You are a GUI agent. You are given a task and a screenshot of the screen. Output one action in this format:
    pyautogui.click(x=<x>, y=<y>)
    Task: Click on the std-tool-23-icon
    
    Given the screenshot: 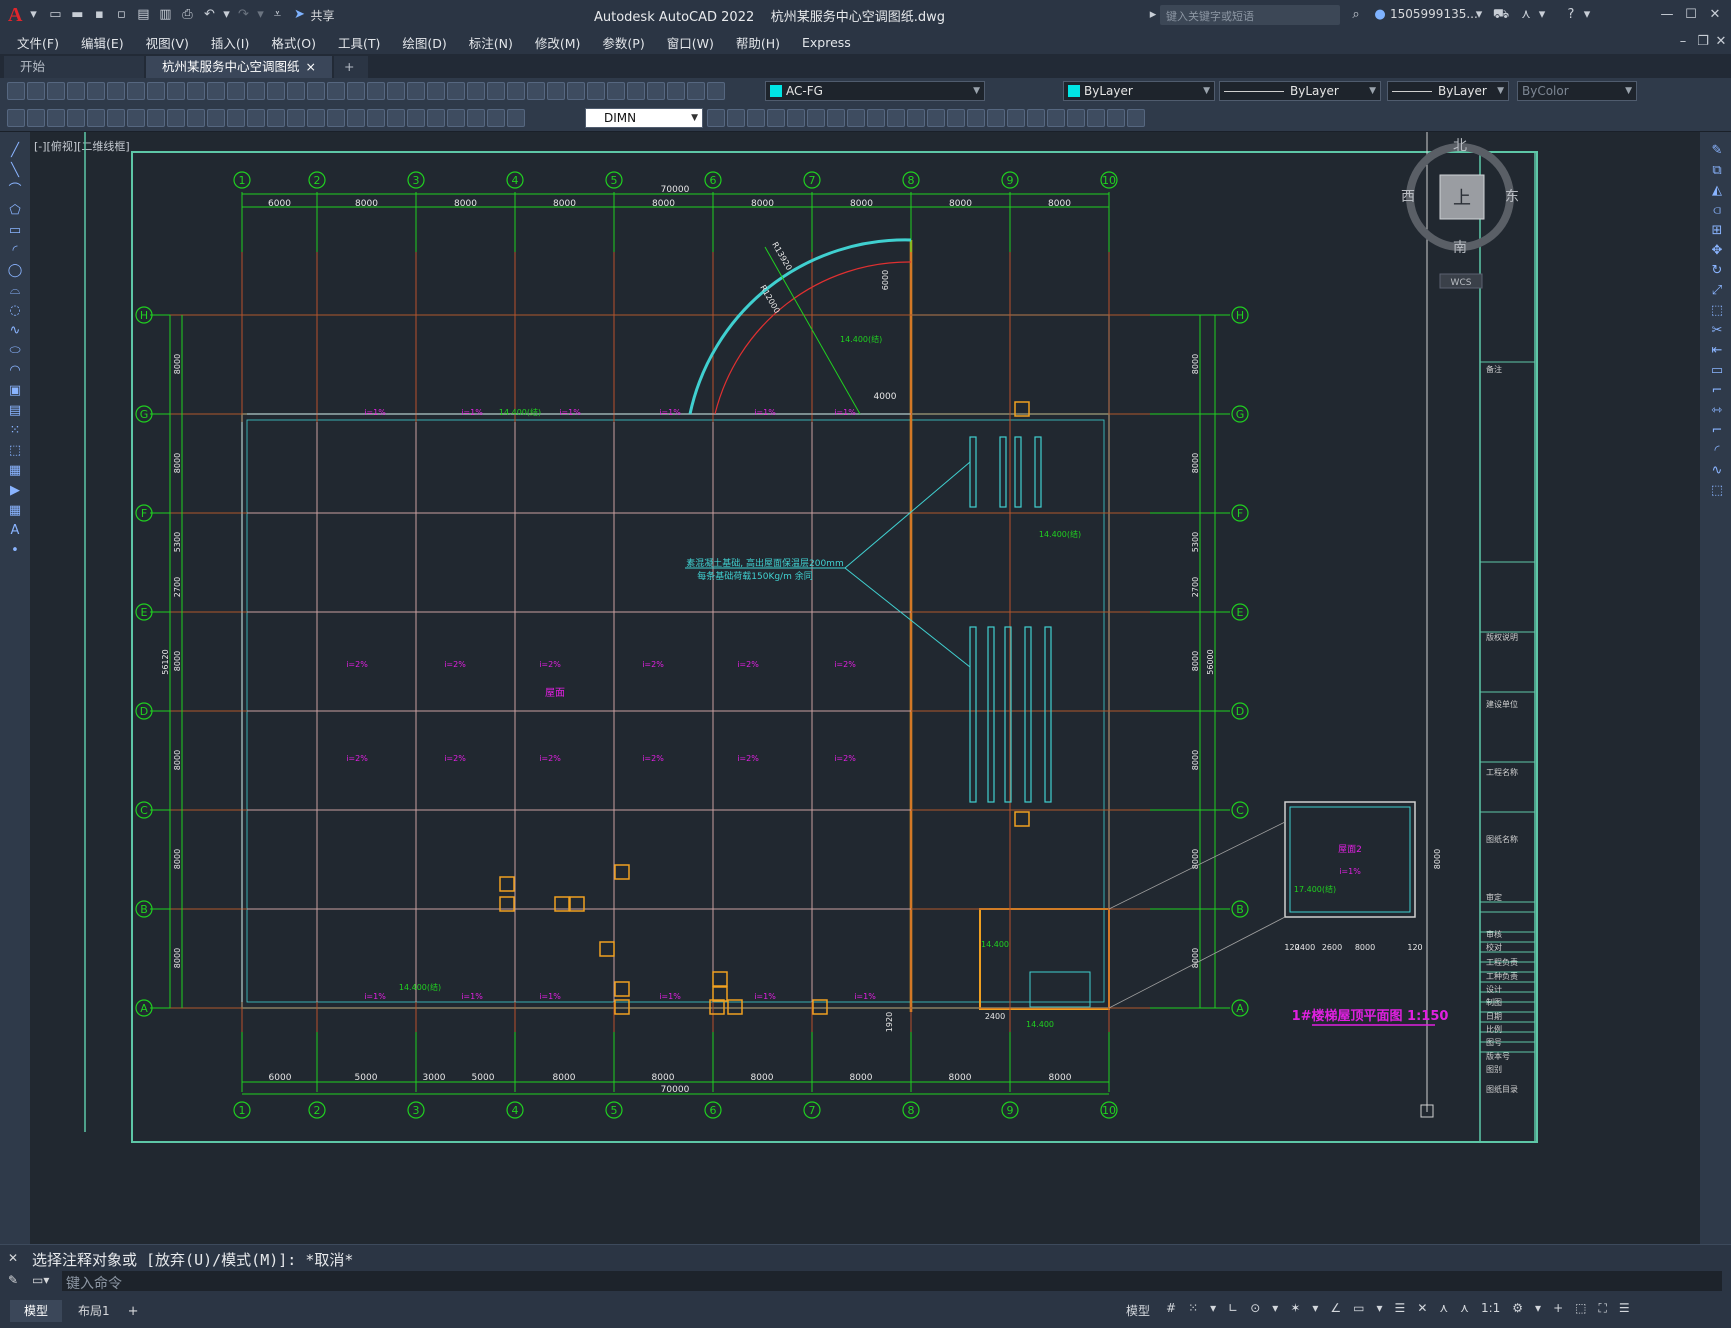 What is the action you would take?
    pyautogui.click(x=456, y=91)
    